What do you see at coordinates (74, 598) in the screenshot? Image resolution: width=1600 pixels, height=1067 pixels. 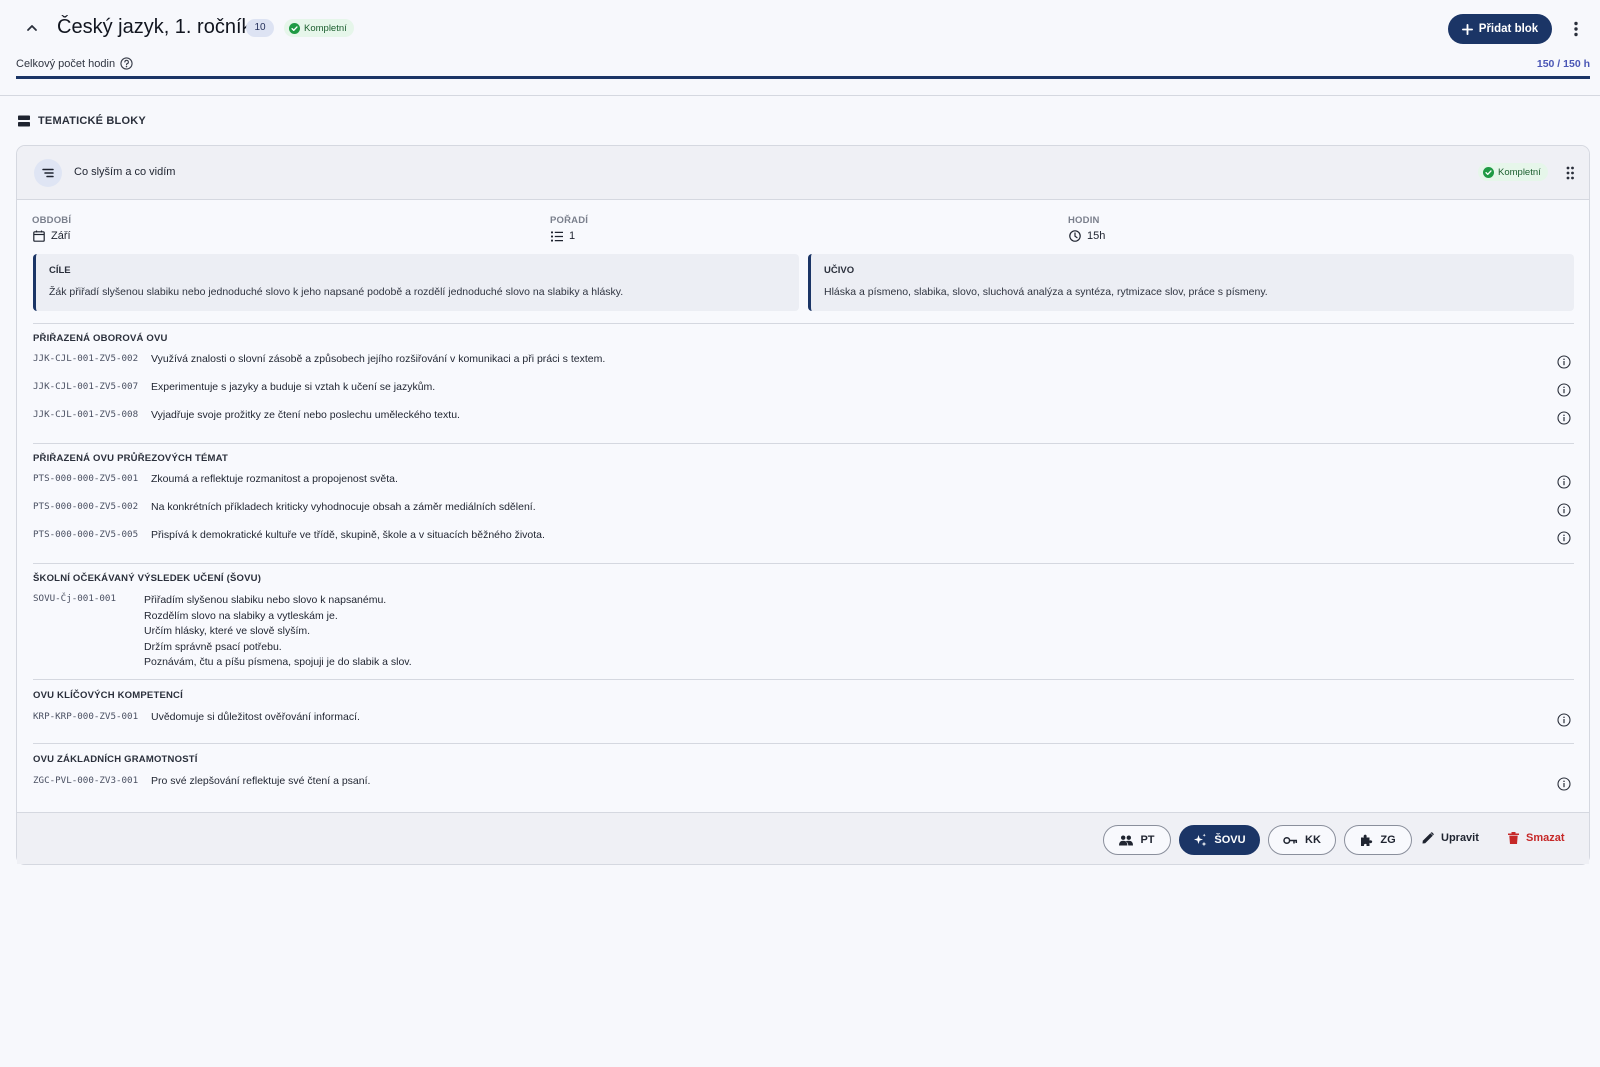 I see `sovu-code: SOVU-Čj-001-001` at bounding box center [74, 598].